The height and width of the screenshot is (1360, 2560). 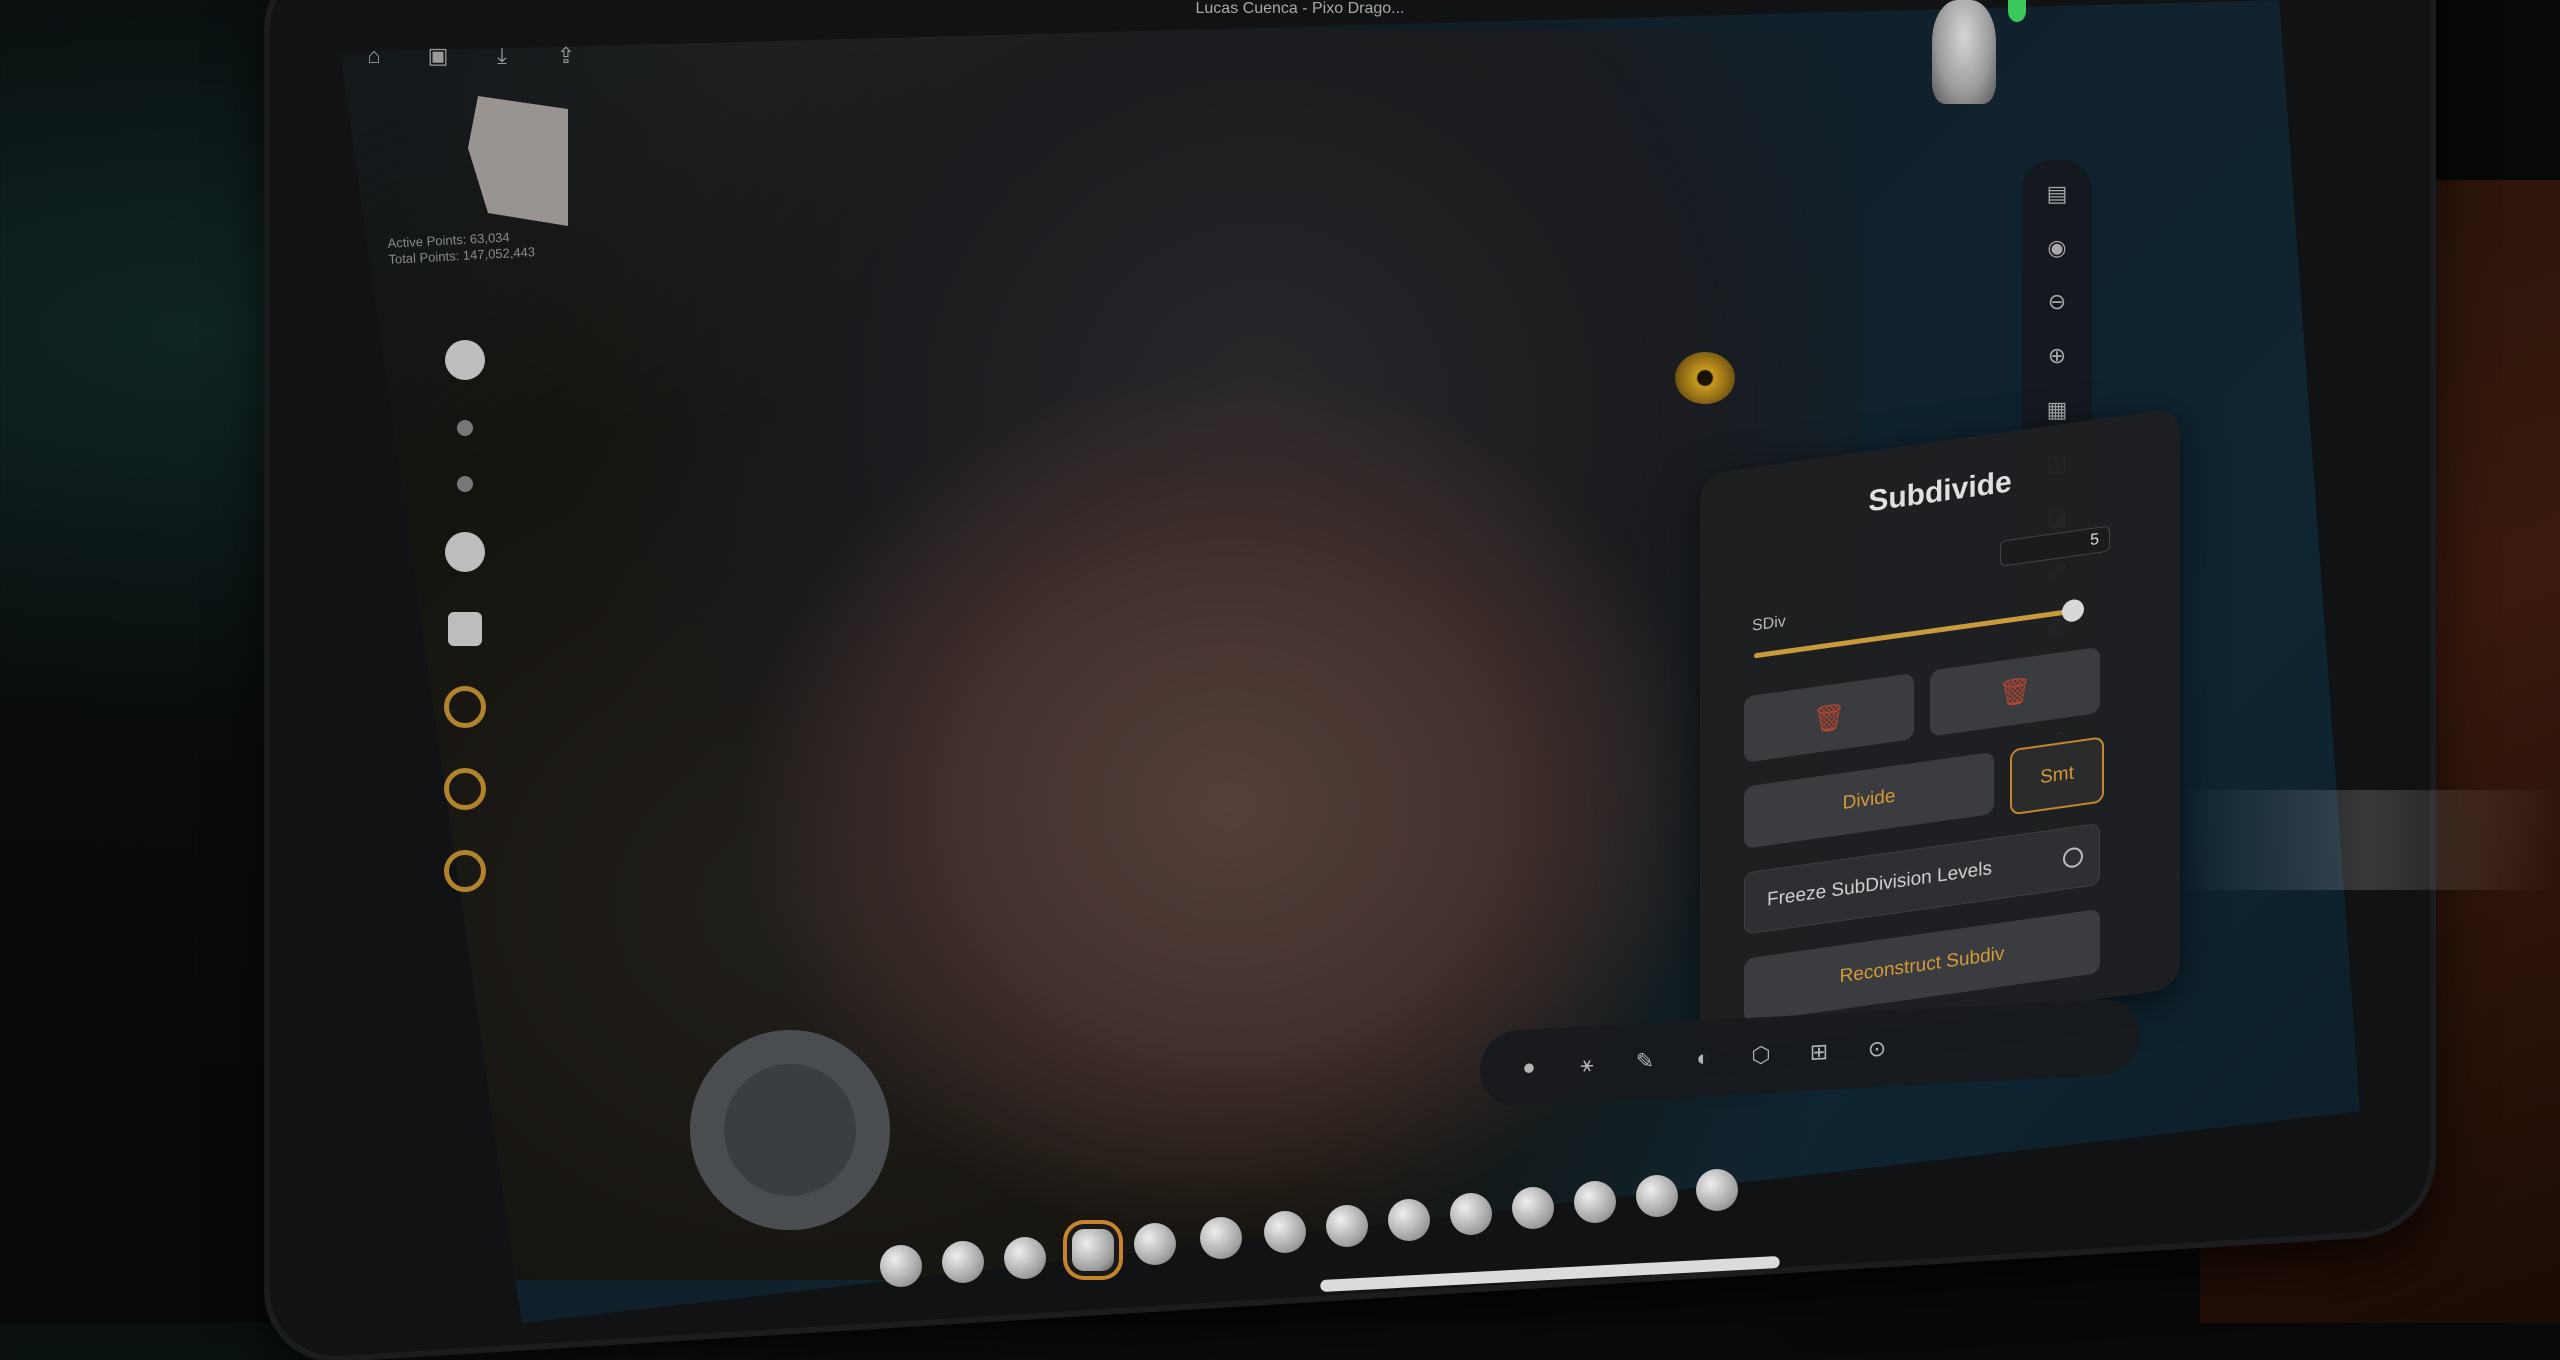 What do you see at coordinates (465, 484) in the screenshot?
I see `dot-icon` at bounding box center [465, 484].